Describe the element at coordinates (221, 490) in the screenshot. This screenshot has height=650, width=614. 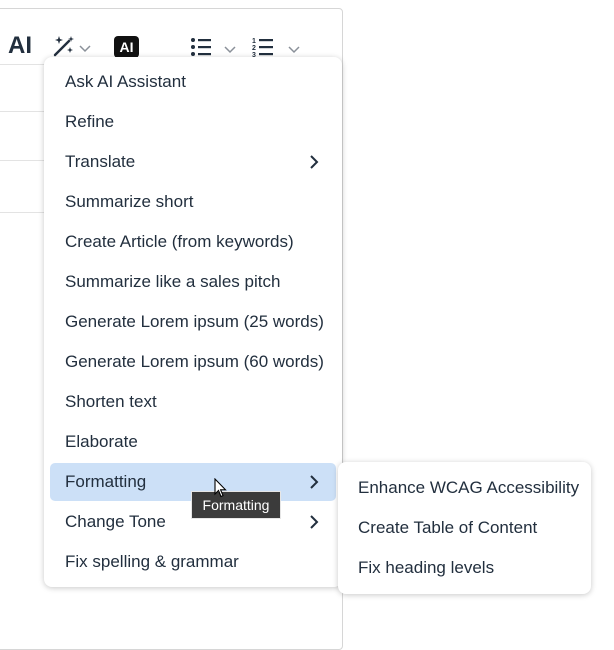
I see `mouse-cursor-icon` at that location.